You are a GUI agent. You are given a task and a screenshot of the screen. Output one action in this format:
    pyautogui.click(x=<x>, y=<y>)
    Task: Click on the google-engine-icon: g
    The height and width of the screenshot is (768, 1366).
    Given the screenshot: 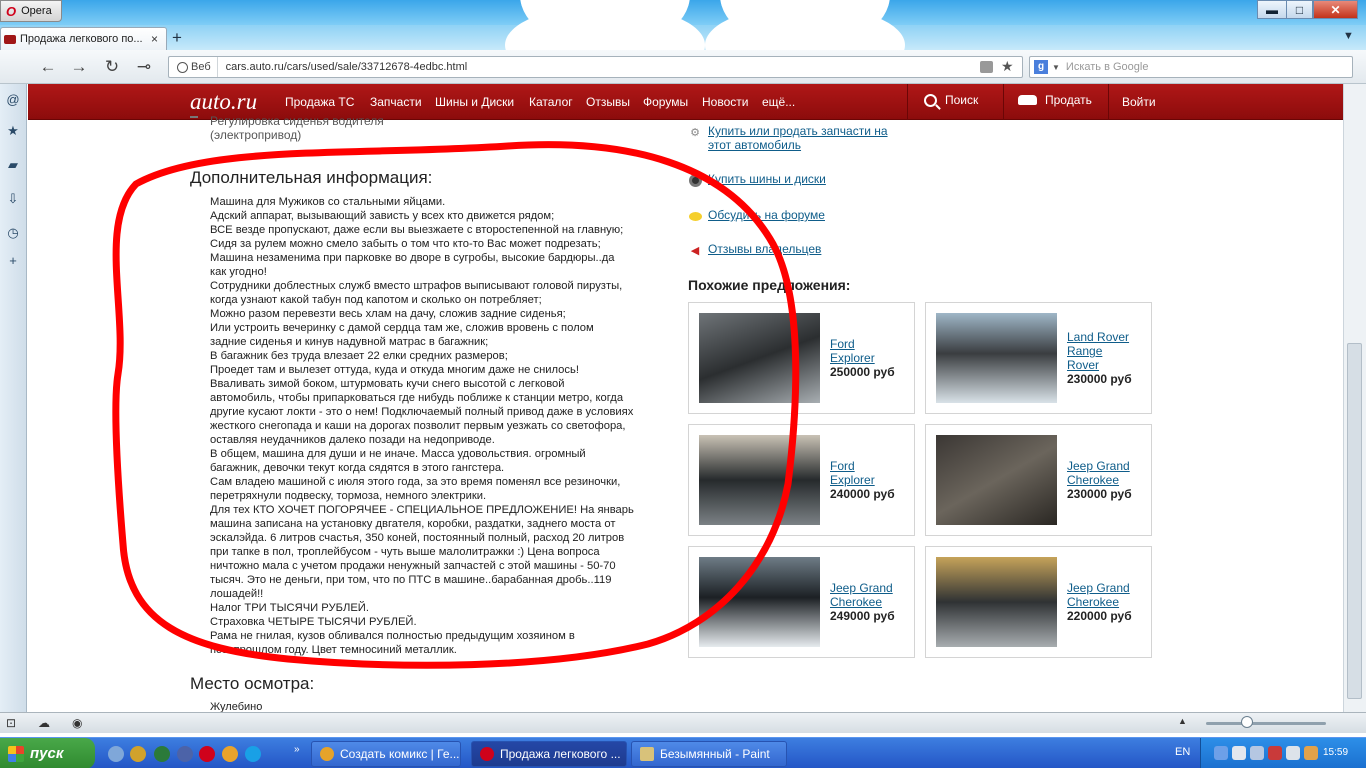 What is the action you would take?
    pyautogui.click(x=1041, y=67)
    